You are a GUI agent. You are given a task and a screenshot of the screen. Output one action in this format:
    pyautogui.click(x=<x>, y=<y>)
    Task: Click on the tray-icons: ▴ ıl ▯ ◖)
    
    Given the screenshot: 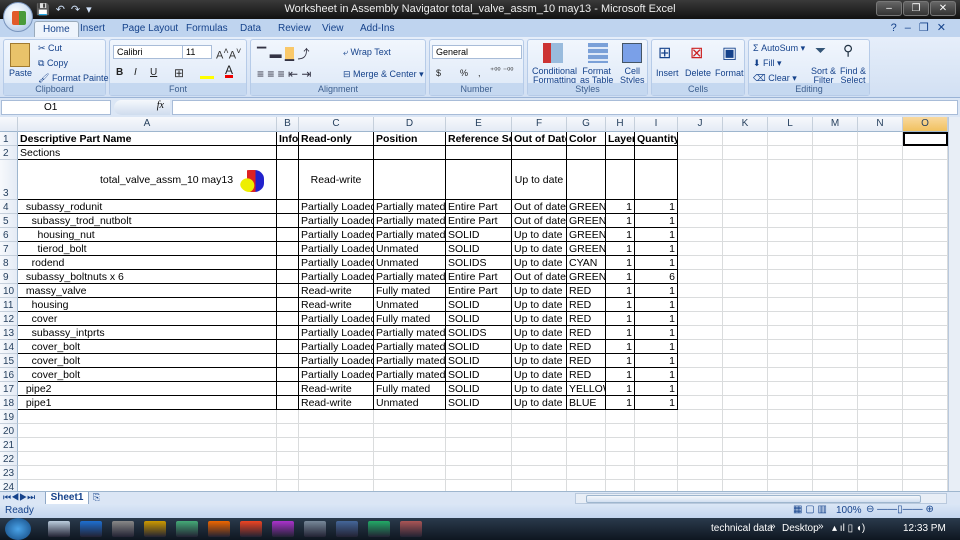 What is the action you would take?
    pyautogui.click(x=848, y=528)
    